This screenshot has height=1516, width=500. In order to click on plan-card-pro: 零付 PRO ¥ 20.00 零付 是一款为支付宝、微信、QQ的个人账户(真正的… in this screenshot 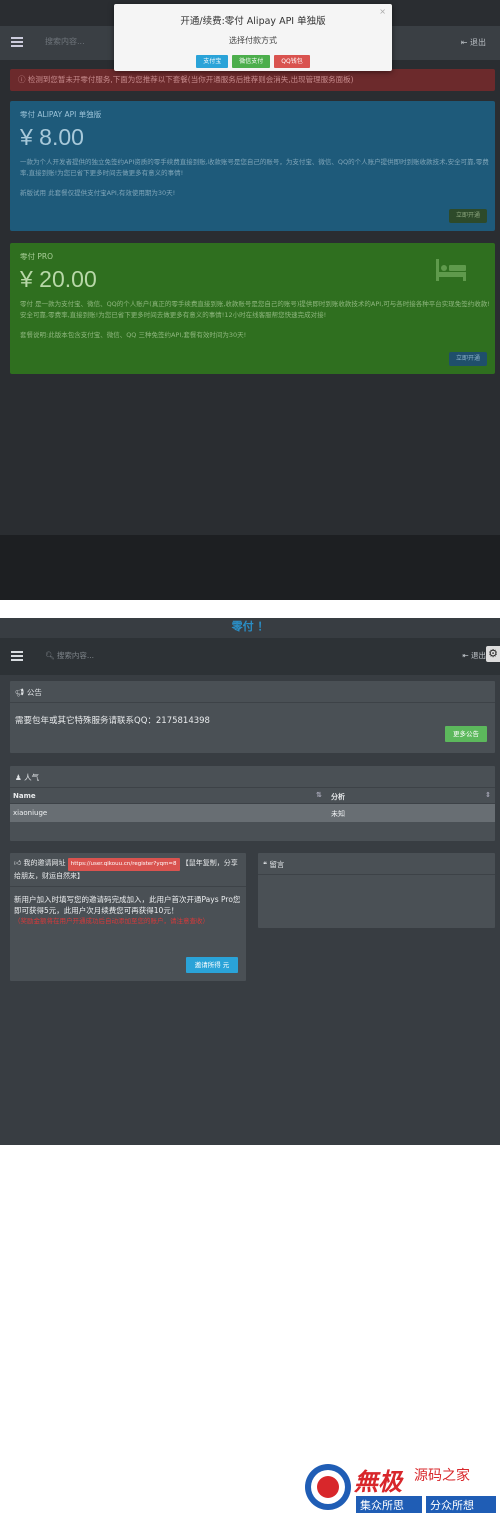, I will do `click(252, 308)`.